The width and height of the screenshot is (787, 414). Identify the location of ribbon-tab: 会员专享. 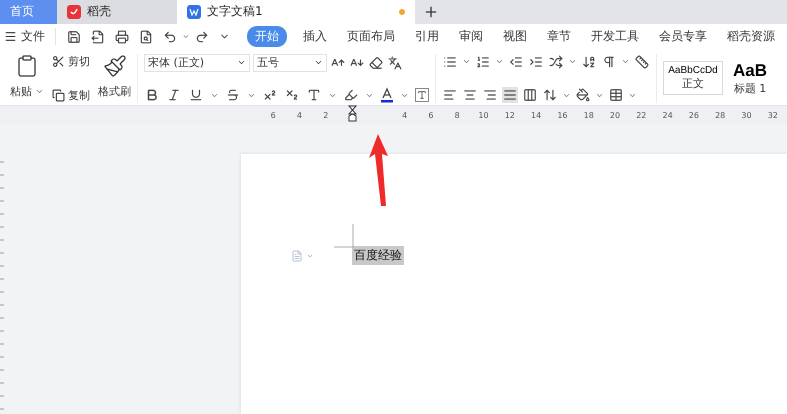
(683, 37).